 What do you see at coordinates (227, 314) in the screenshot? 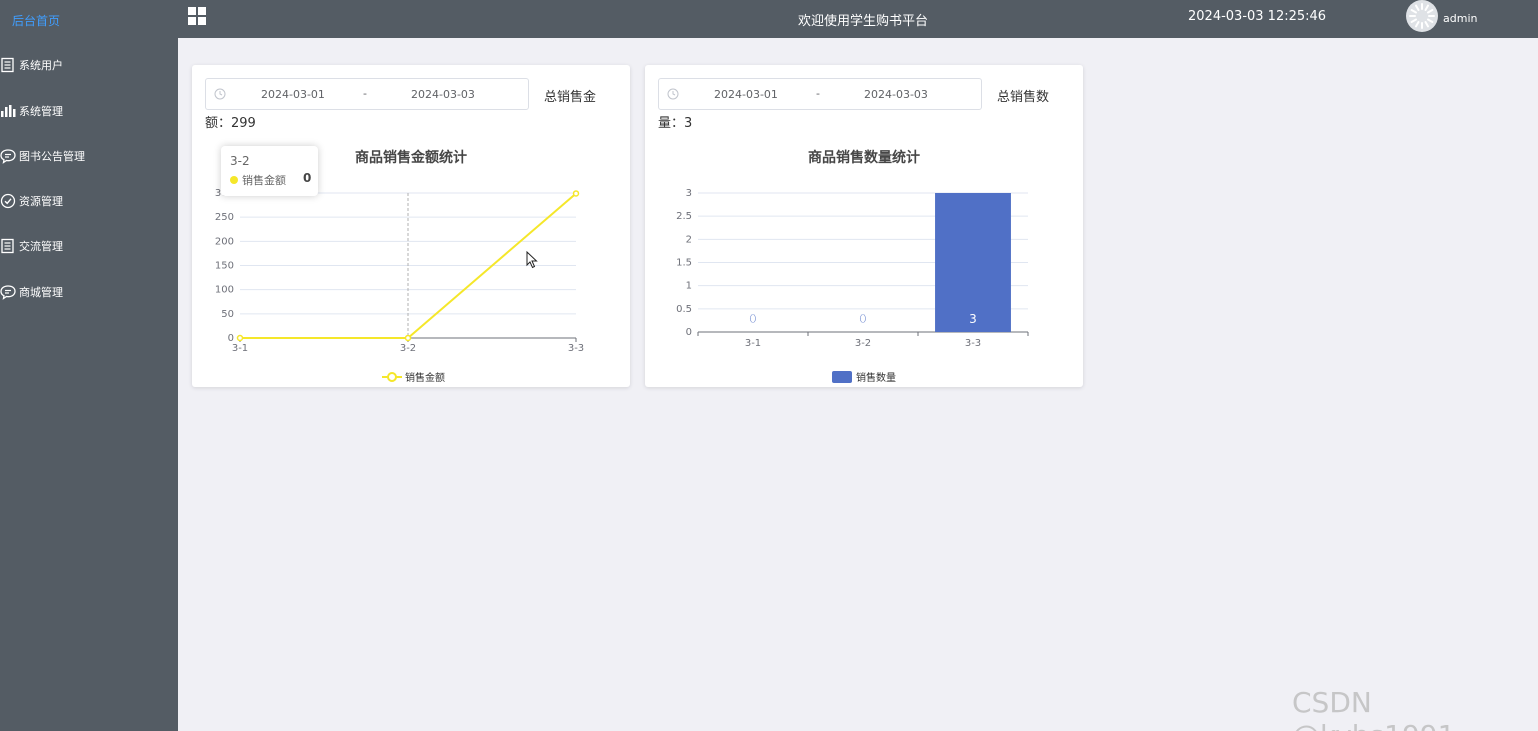
I see `y-tick-label: 50` at bounding box center [227, 314].